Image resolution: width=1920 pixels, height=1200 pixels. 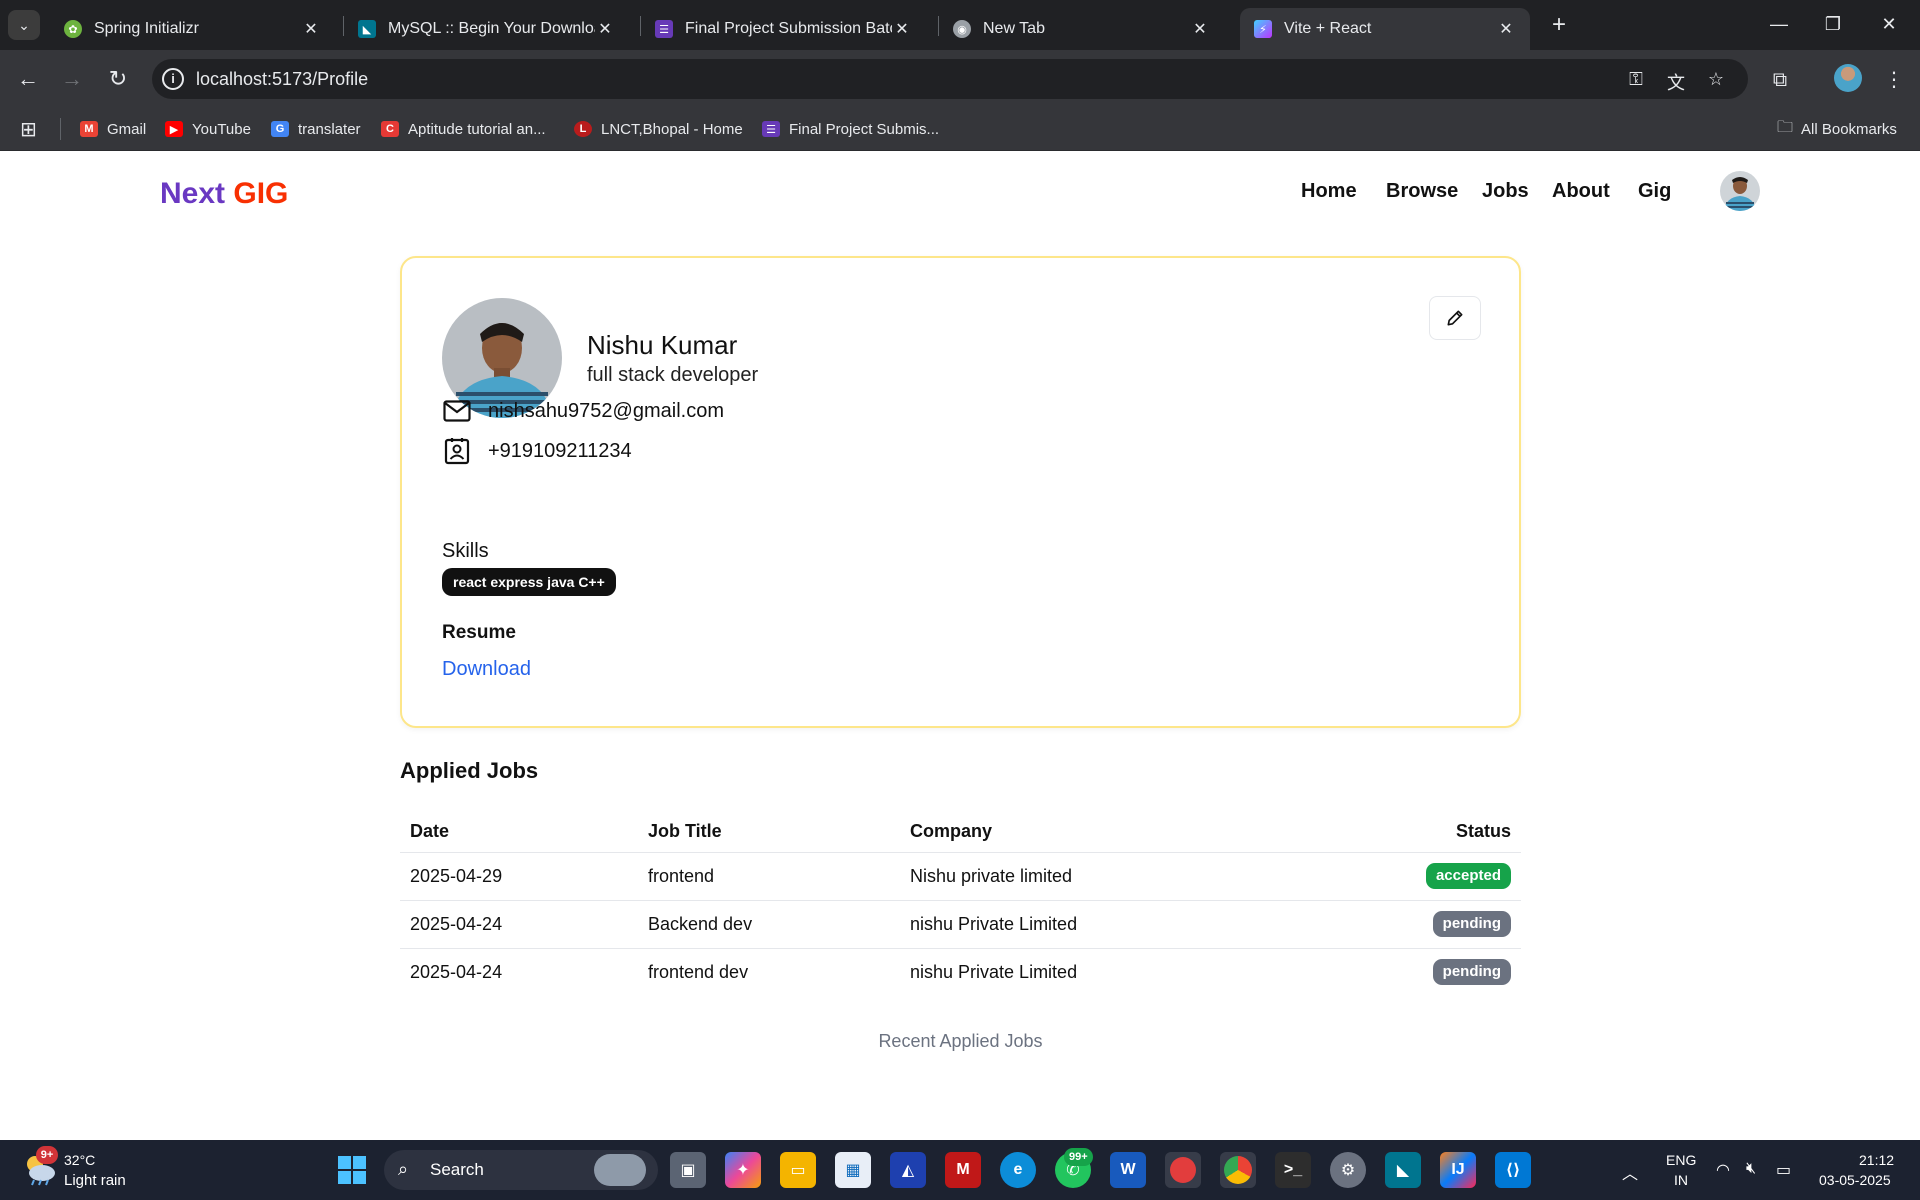 What do you see at coordinates (174, 129) in the screenshot?
I see `youtube-icon: ▶` at bounding box center [174, 129].